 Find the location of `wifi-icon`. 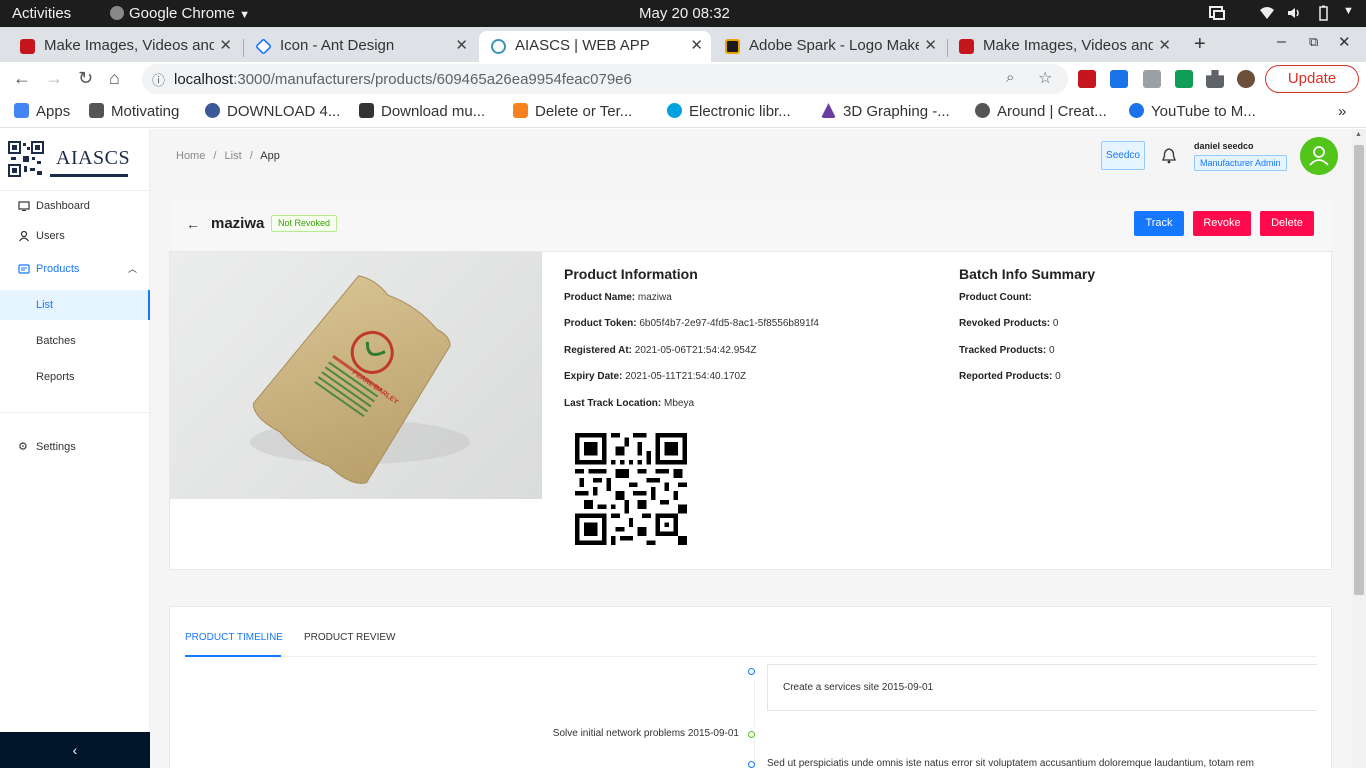

wifi-icon is located at coordinates (1267, 13).